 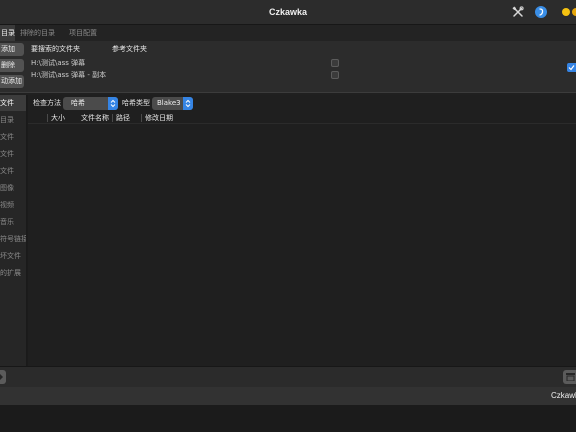 I want to click on window-title: Czkawka, so click(x=288, y=12).